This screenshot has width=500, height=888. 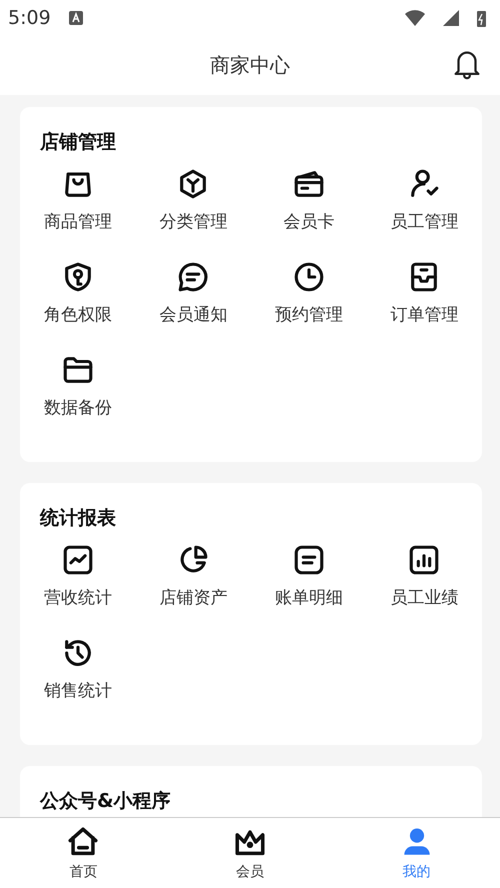 What do you see at coordinates (424, 597) in the screenshot?
I see `menu-item: 员工业绩` at bounding box center [424, 597].